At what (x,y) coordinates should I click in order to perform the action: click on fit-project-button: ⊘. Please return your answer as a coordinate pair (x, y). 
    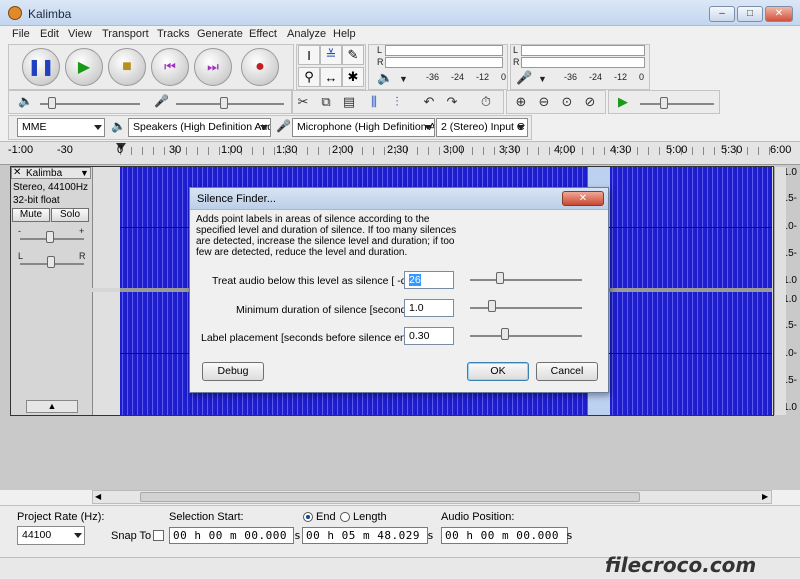
    Looking at the image, I should click on (590, 102).